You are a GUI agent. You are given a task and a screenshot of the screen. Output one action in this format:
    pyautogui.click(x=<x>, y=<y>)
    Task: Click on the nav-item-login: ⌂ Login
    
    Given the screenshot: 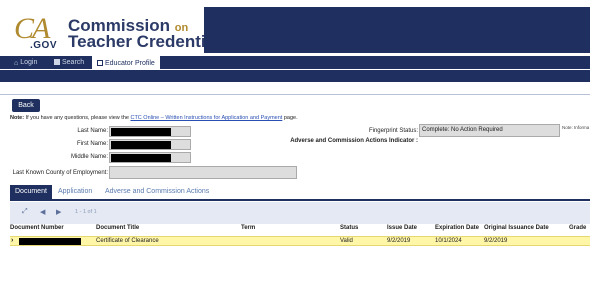 What is the action you would take?
    pyautogui.click(x=25, y=62)
    